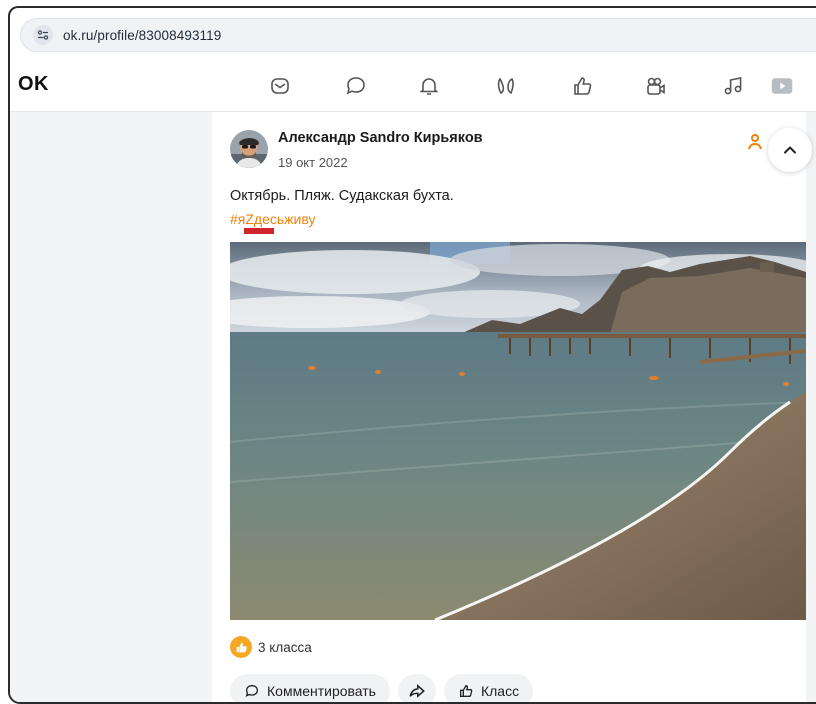 The width and height of the screenshot is (816, 704). Describe the element at coordinates (356, 86) in the screenshot. I see `discussions-icon` at that location.